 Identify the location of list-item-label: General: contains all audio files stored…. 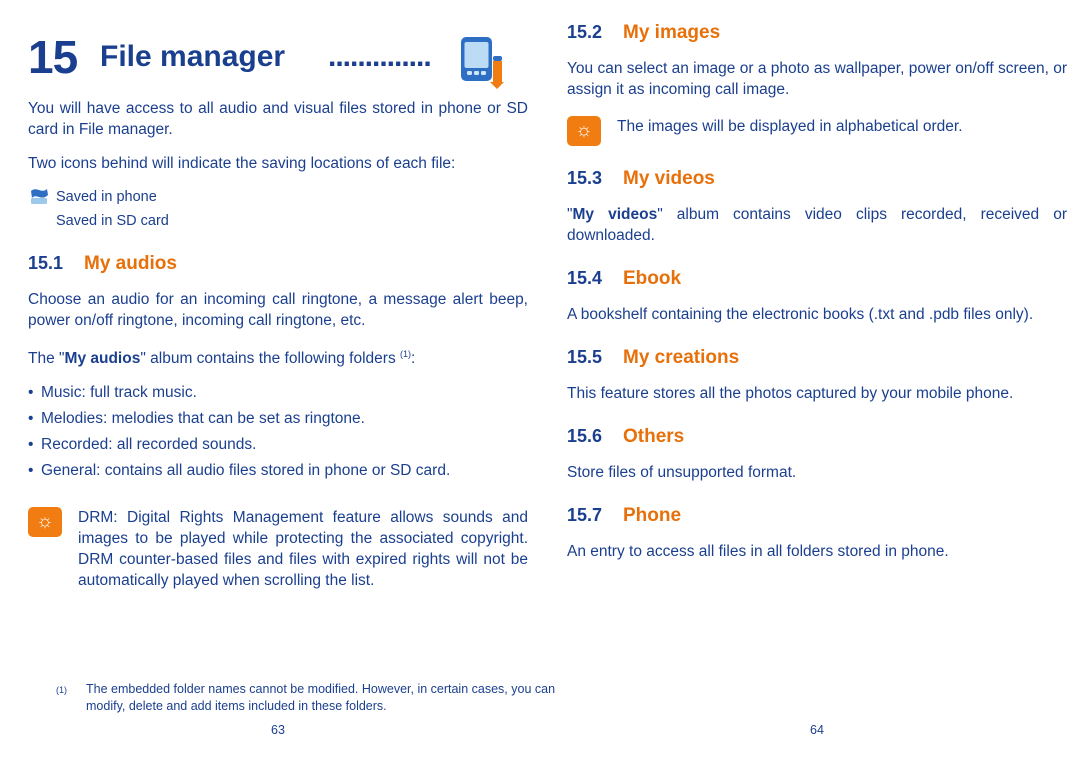
(246, 471).